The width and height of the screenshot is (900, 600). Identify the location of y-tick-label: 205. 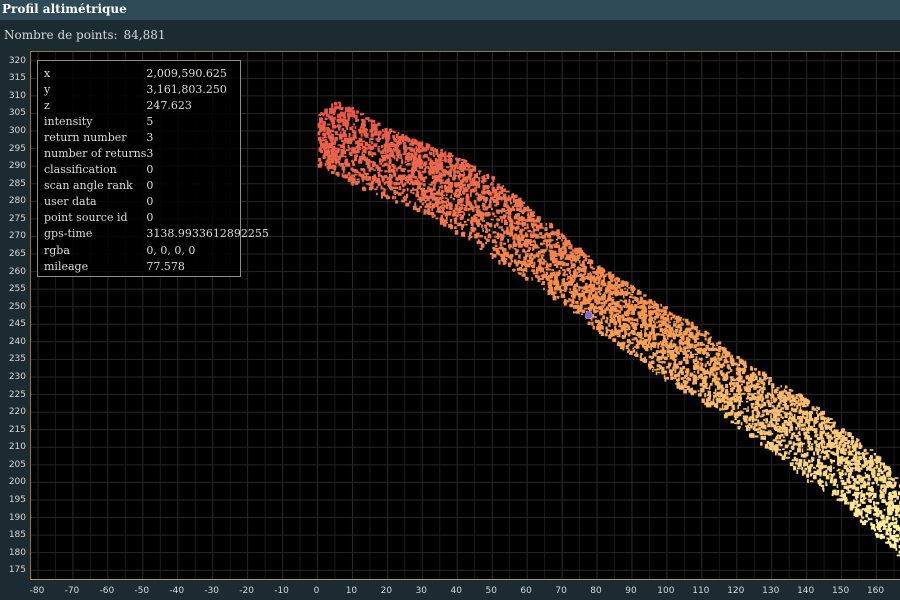
(17, 464).